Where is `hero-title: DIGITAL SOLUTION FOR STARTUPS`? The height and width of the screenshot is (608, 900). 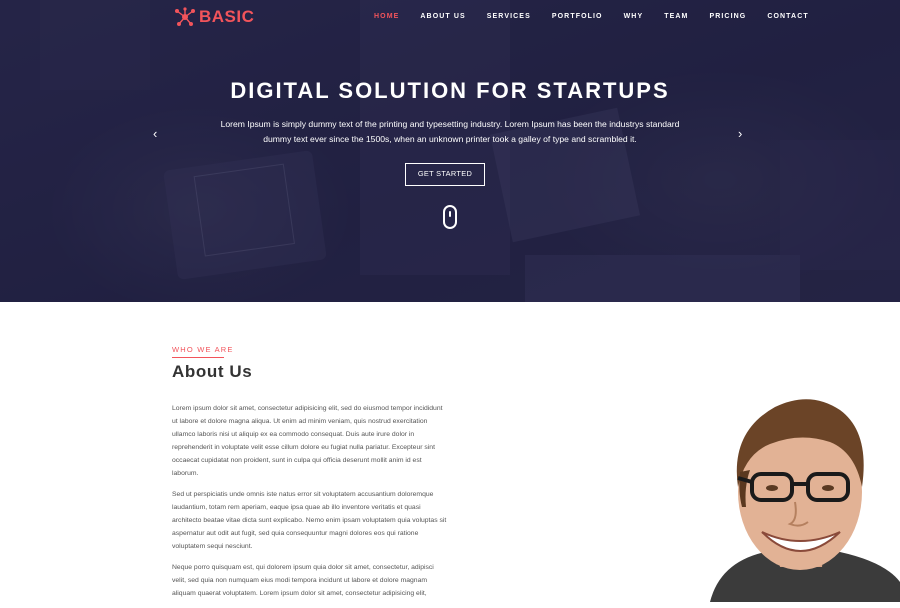
hero-title: DIGITAL SOLUTION FOR STARTUPS is located at coordinates (450, 90).